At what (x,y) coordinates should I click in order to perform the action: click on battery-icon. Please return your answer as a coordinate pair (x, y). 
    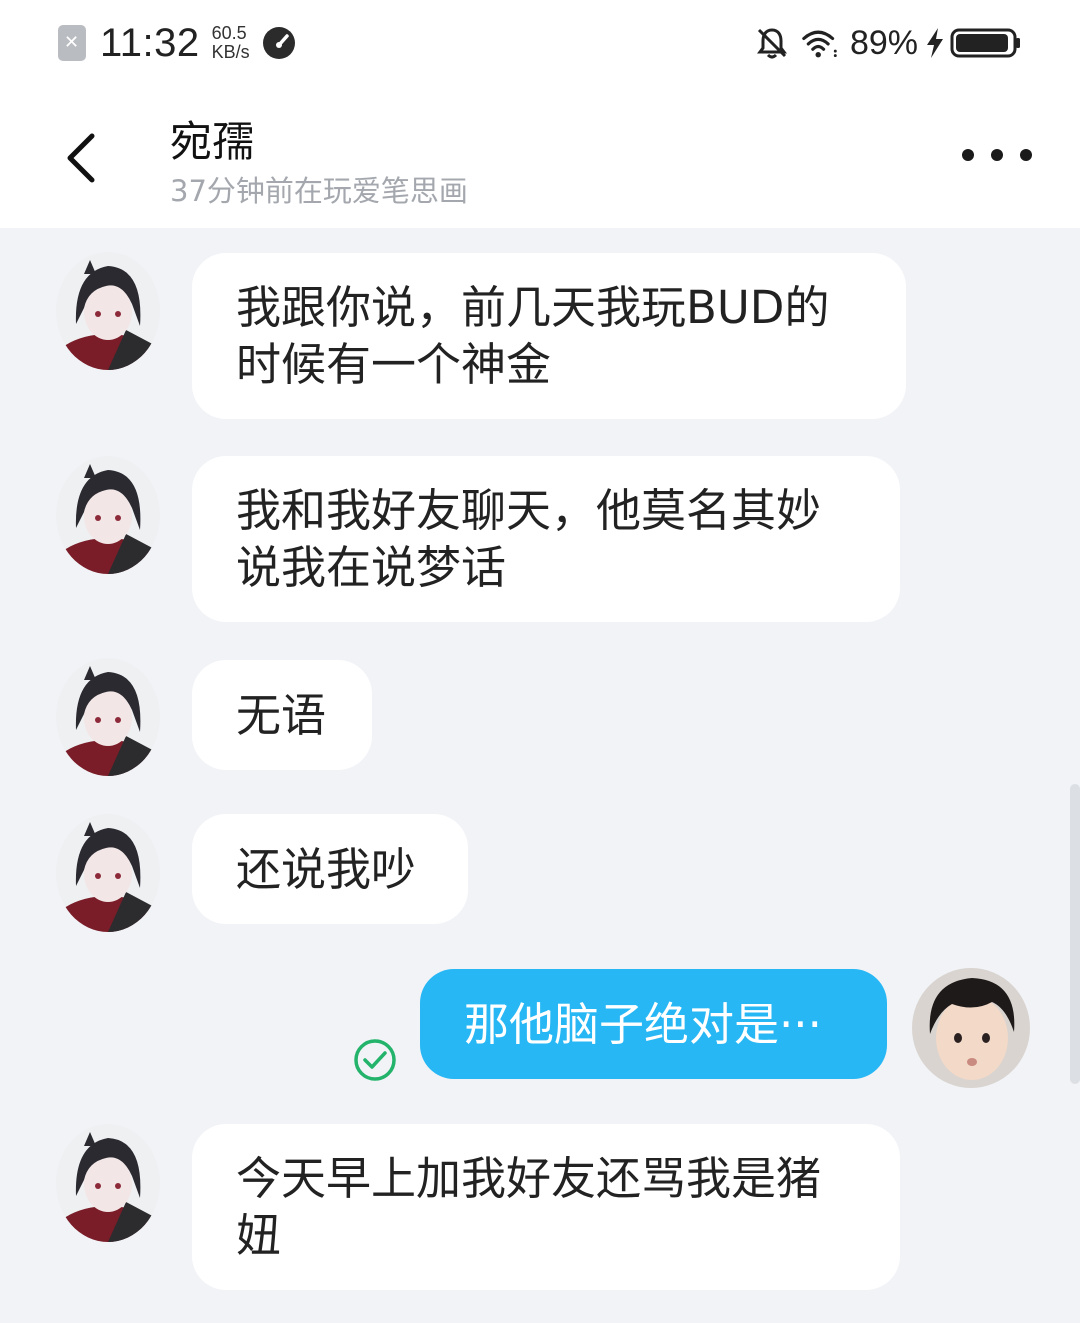
    Looking at the image, I should click on (985, 43).